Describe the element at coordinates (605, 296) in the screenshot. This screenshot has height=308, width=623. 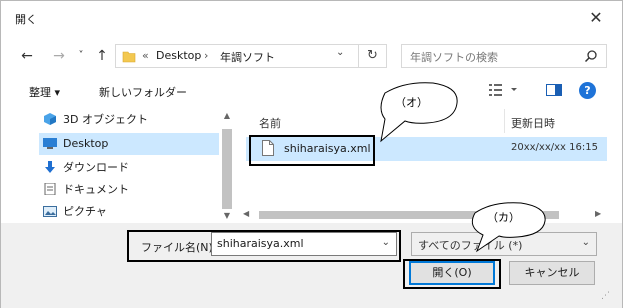
I see `resize-grip-icon: ⋰` at that location.